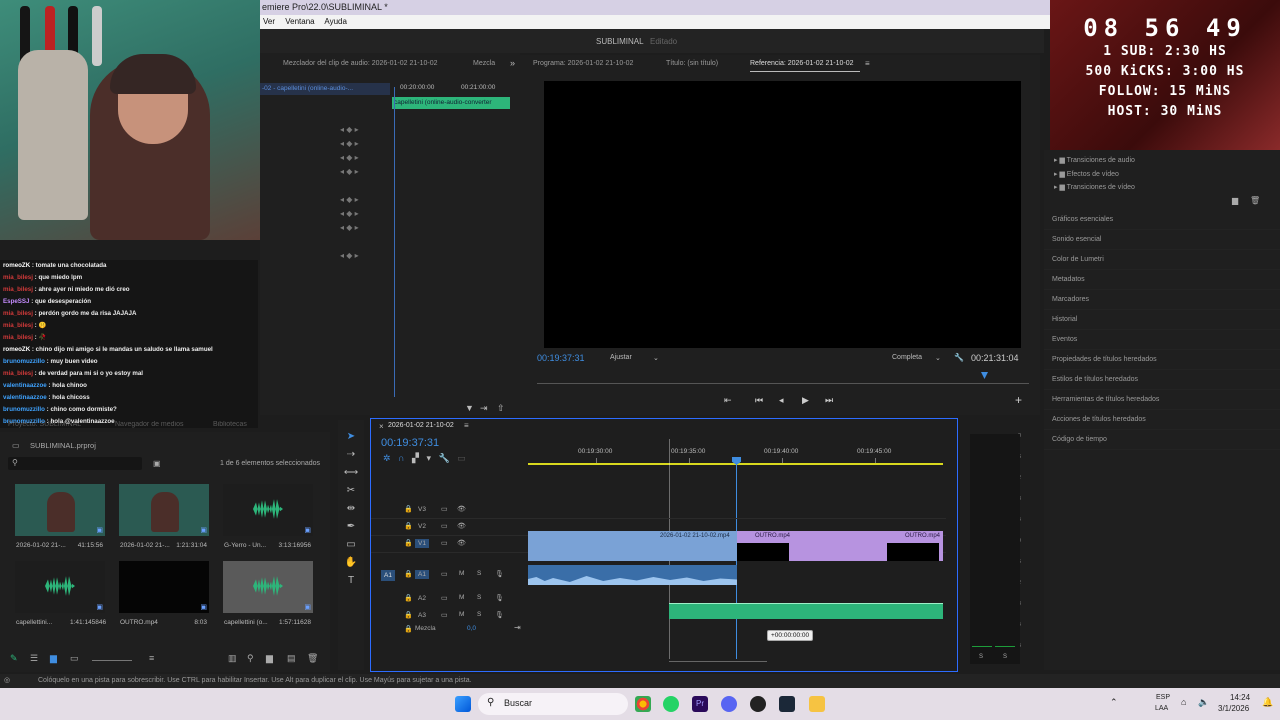 The width and height of the screenshot is (1280, 720). Describe the element at coordinates (1162, 300) in the screenshot. I see `panel-item: Marcadores` at that location.